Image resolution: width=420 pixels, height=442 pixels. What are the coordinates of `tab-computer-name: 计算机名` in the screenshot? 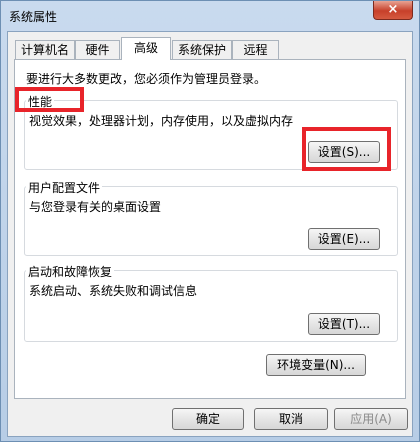 It's located at (45, 49).